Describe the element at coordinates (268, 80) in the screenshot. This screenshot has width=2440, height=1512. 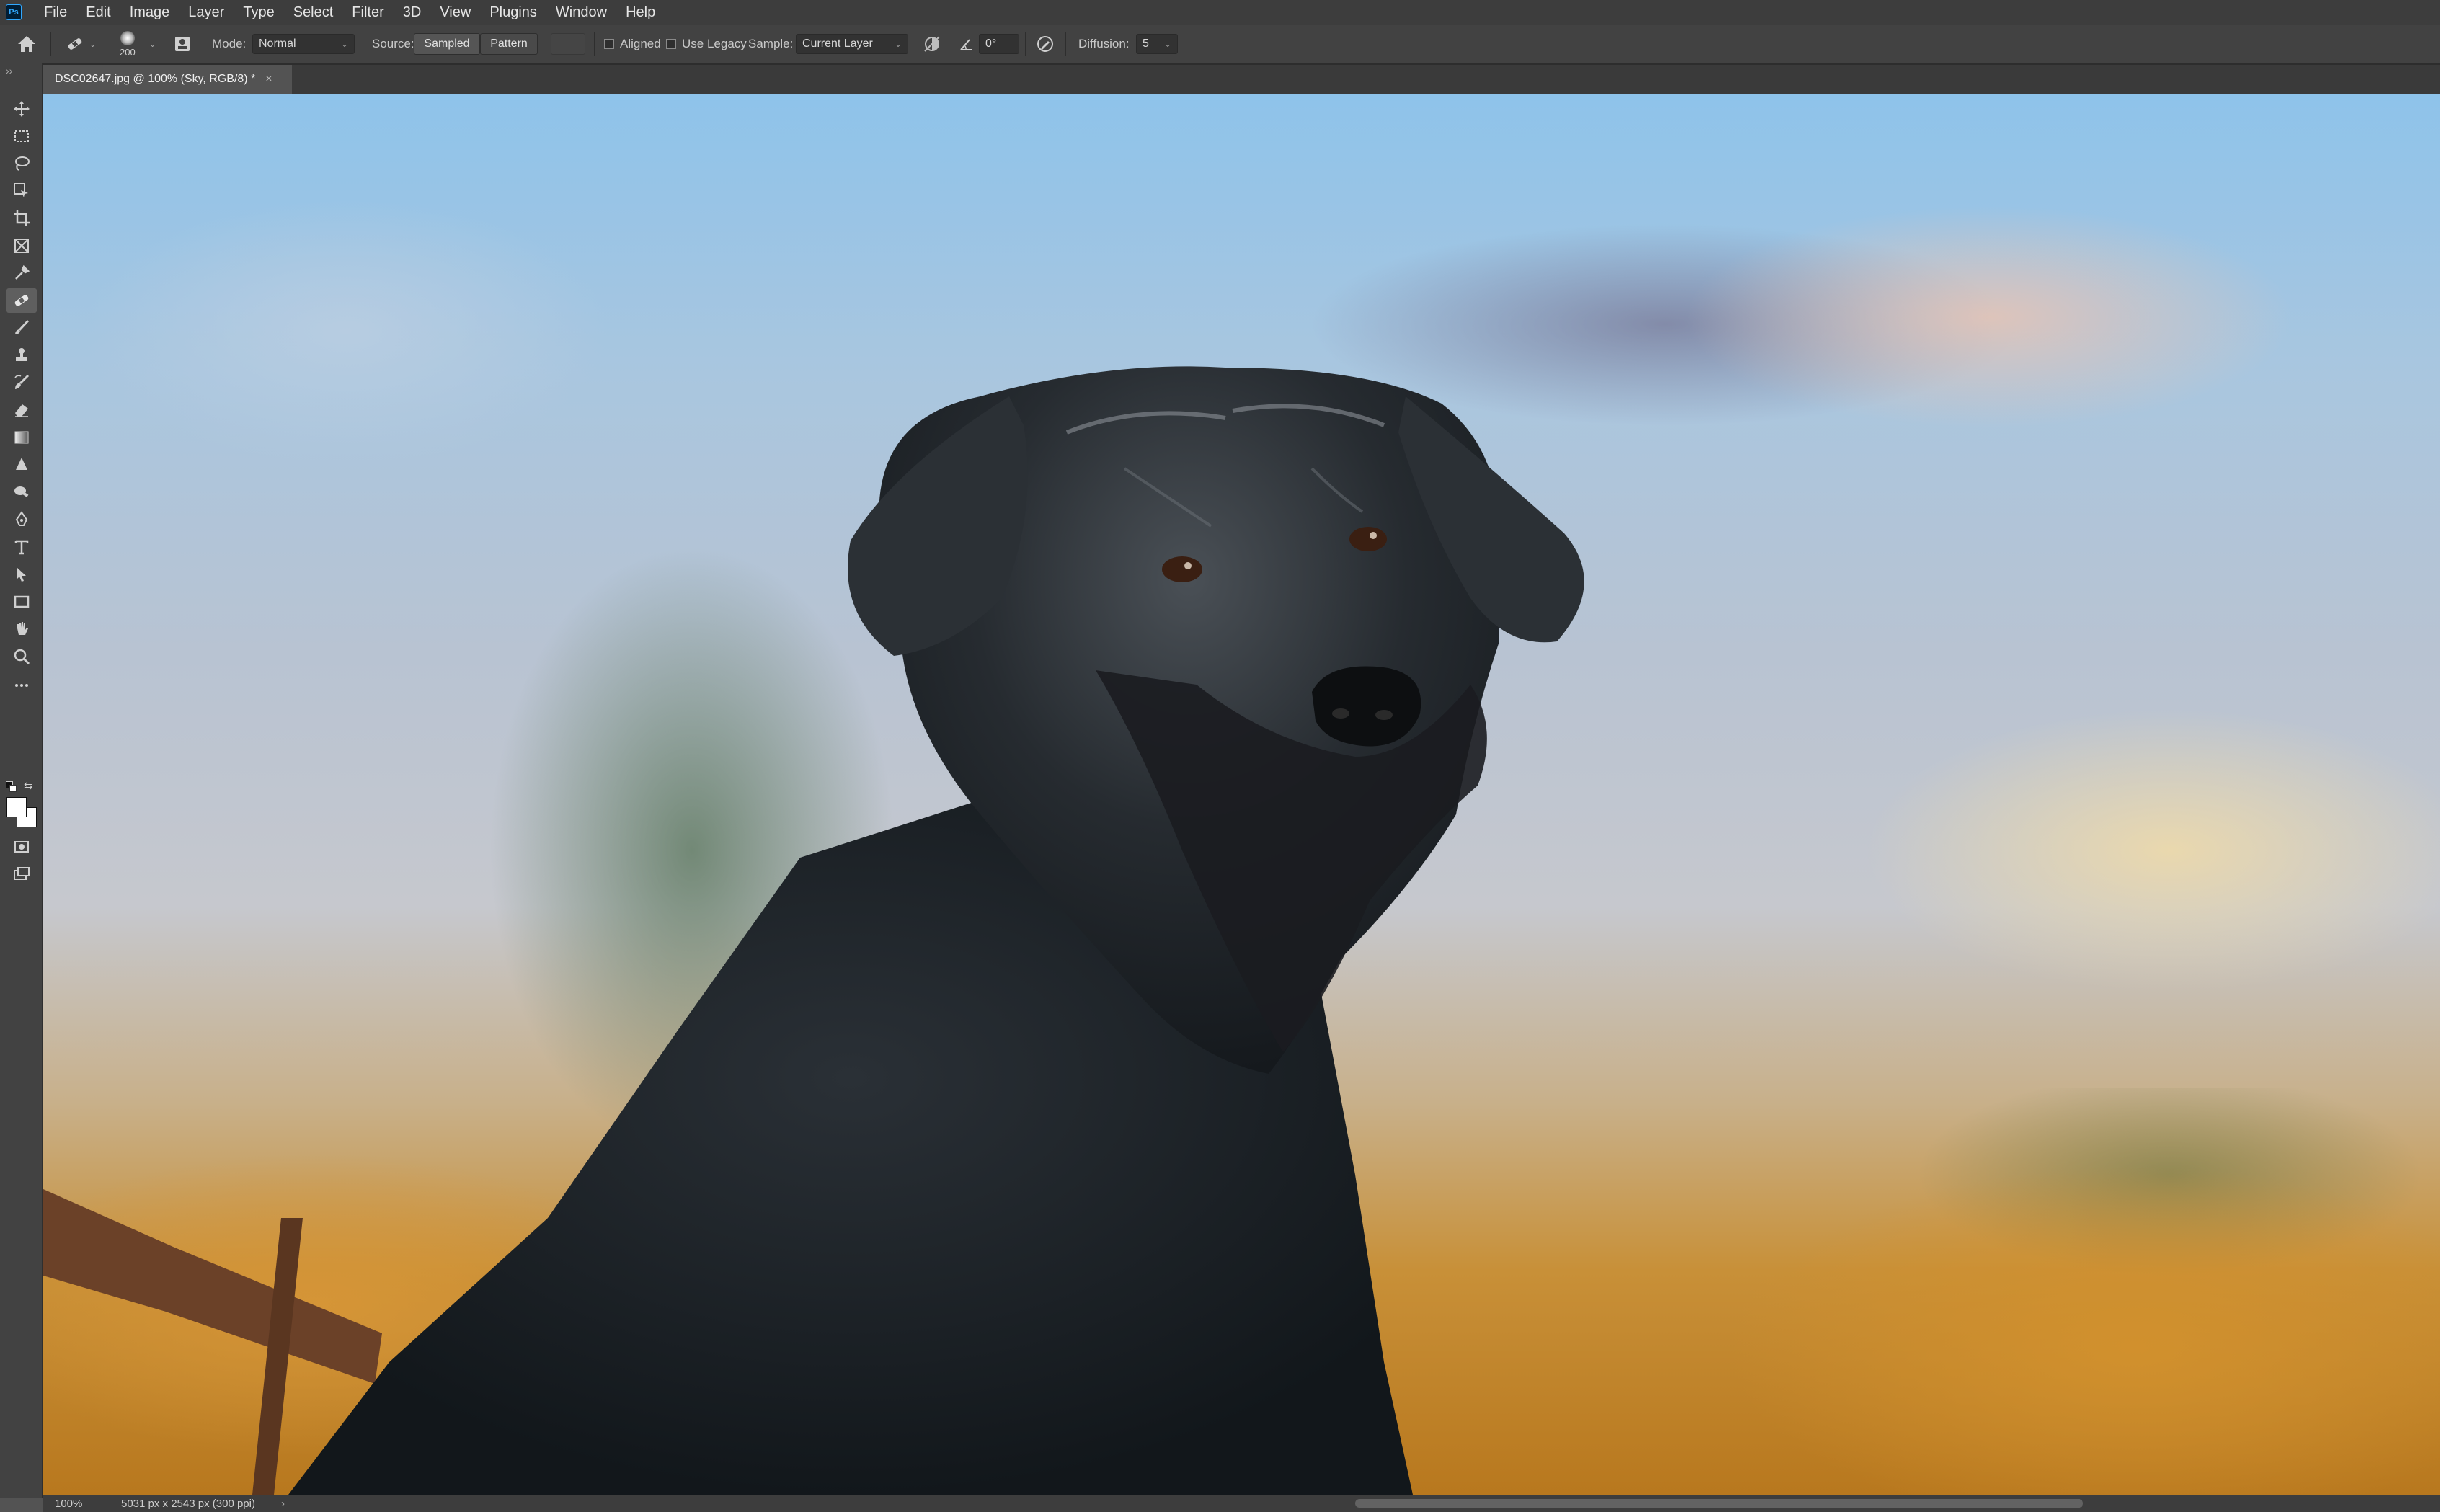
I see `close-icon: ×` at that location.